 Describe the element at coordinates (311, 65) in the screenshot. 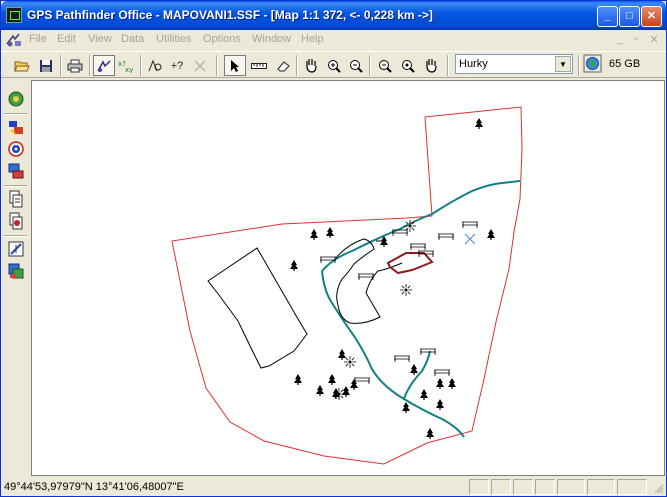

I see `pan-hand-icon` at that location.